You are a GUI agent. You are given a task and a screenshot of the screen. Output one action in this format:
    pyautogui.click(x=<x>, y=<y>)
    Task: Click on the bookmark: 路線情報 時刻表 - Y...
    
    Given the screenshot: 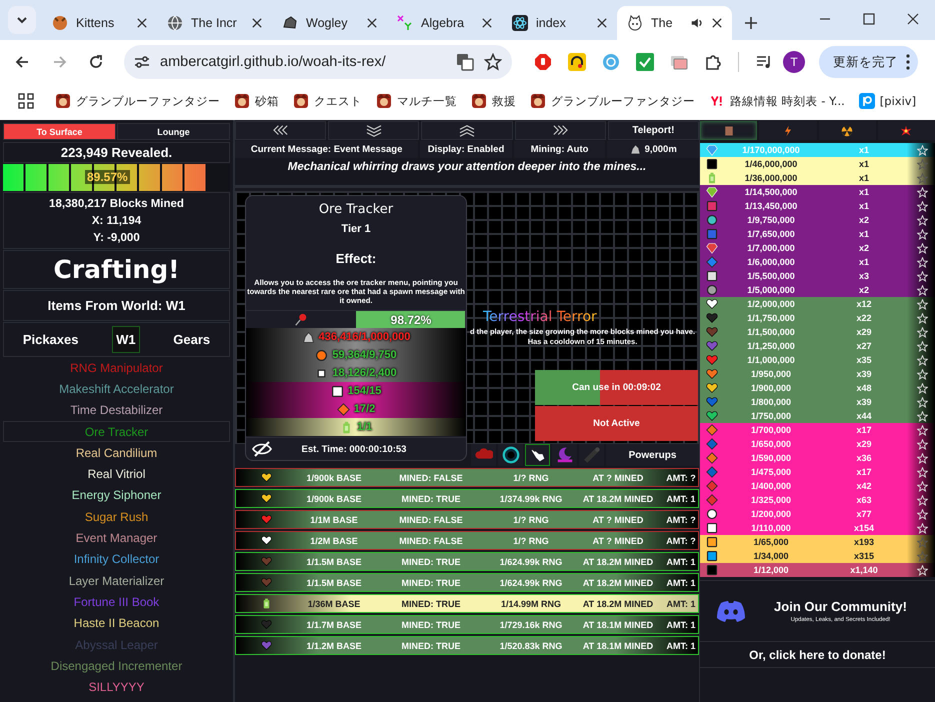 What is the action you would take?
    pyautogui.click(x=777, y=101)
    